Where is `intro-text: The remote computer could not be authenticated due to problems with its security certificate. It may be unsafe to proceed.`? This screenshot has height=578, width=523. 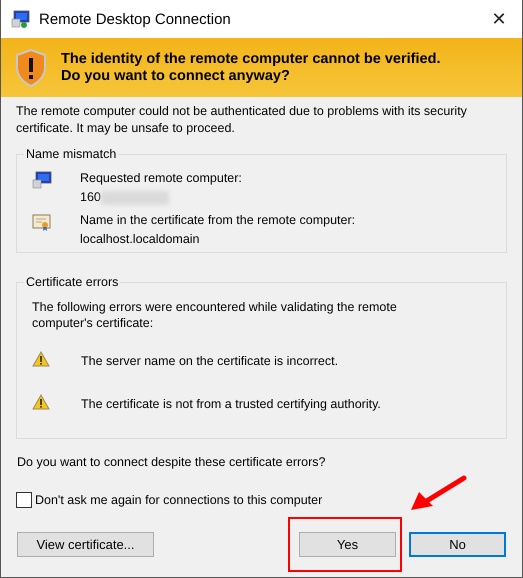 intro-text: The remote computer could not be authenticated due to problems with its security certificate. It may be unsafe to proceed. is located at coordinates (241, 120).